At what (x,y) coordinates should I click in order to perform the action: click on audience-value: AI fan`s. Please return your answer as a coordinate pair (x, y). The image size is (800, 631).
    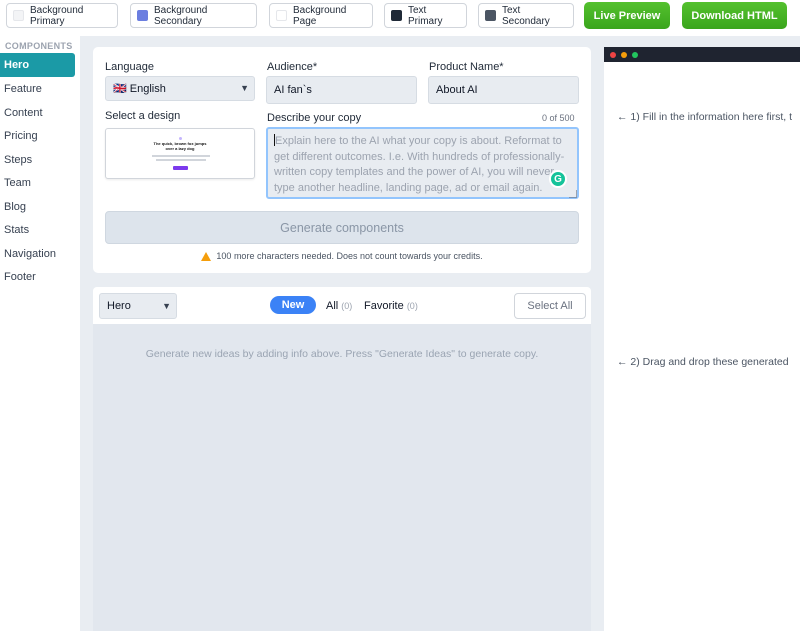
    Looking at the image, I should click on (293, 90).